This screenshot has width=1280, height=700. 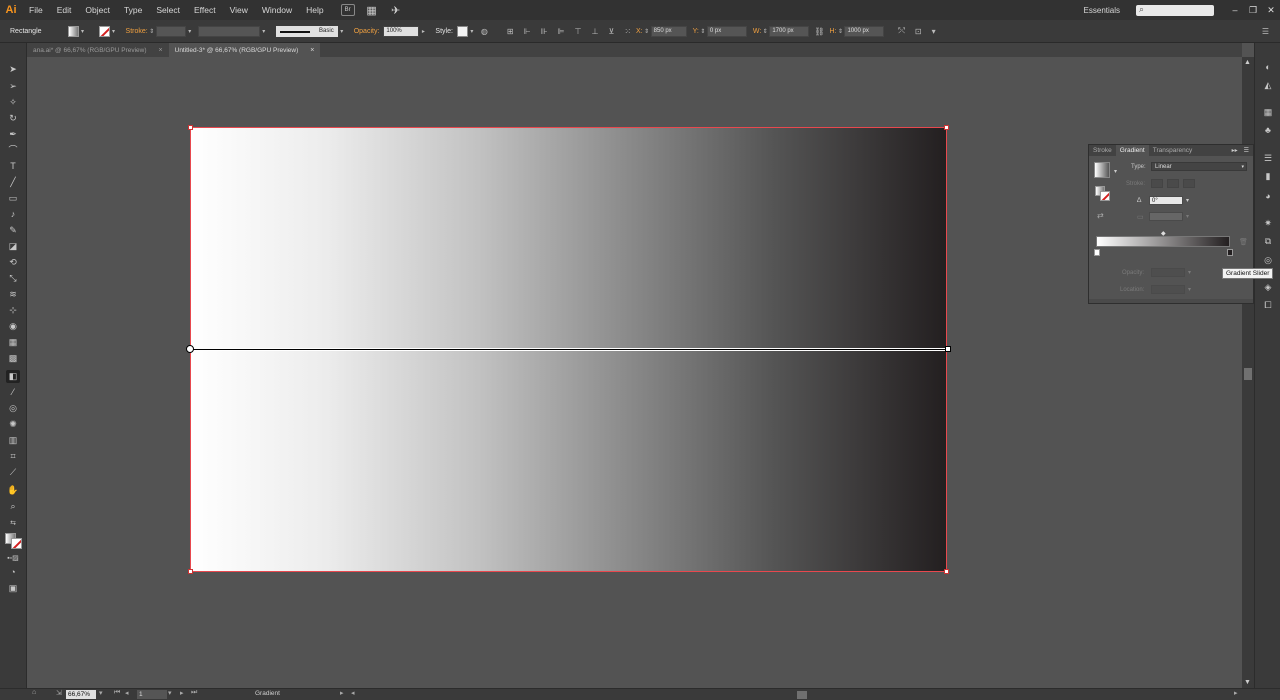 What do you see at coordinates (527, 31) in the screenshot?
I see `align-left-icon: ⊩` at bounding box center [527, 31].